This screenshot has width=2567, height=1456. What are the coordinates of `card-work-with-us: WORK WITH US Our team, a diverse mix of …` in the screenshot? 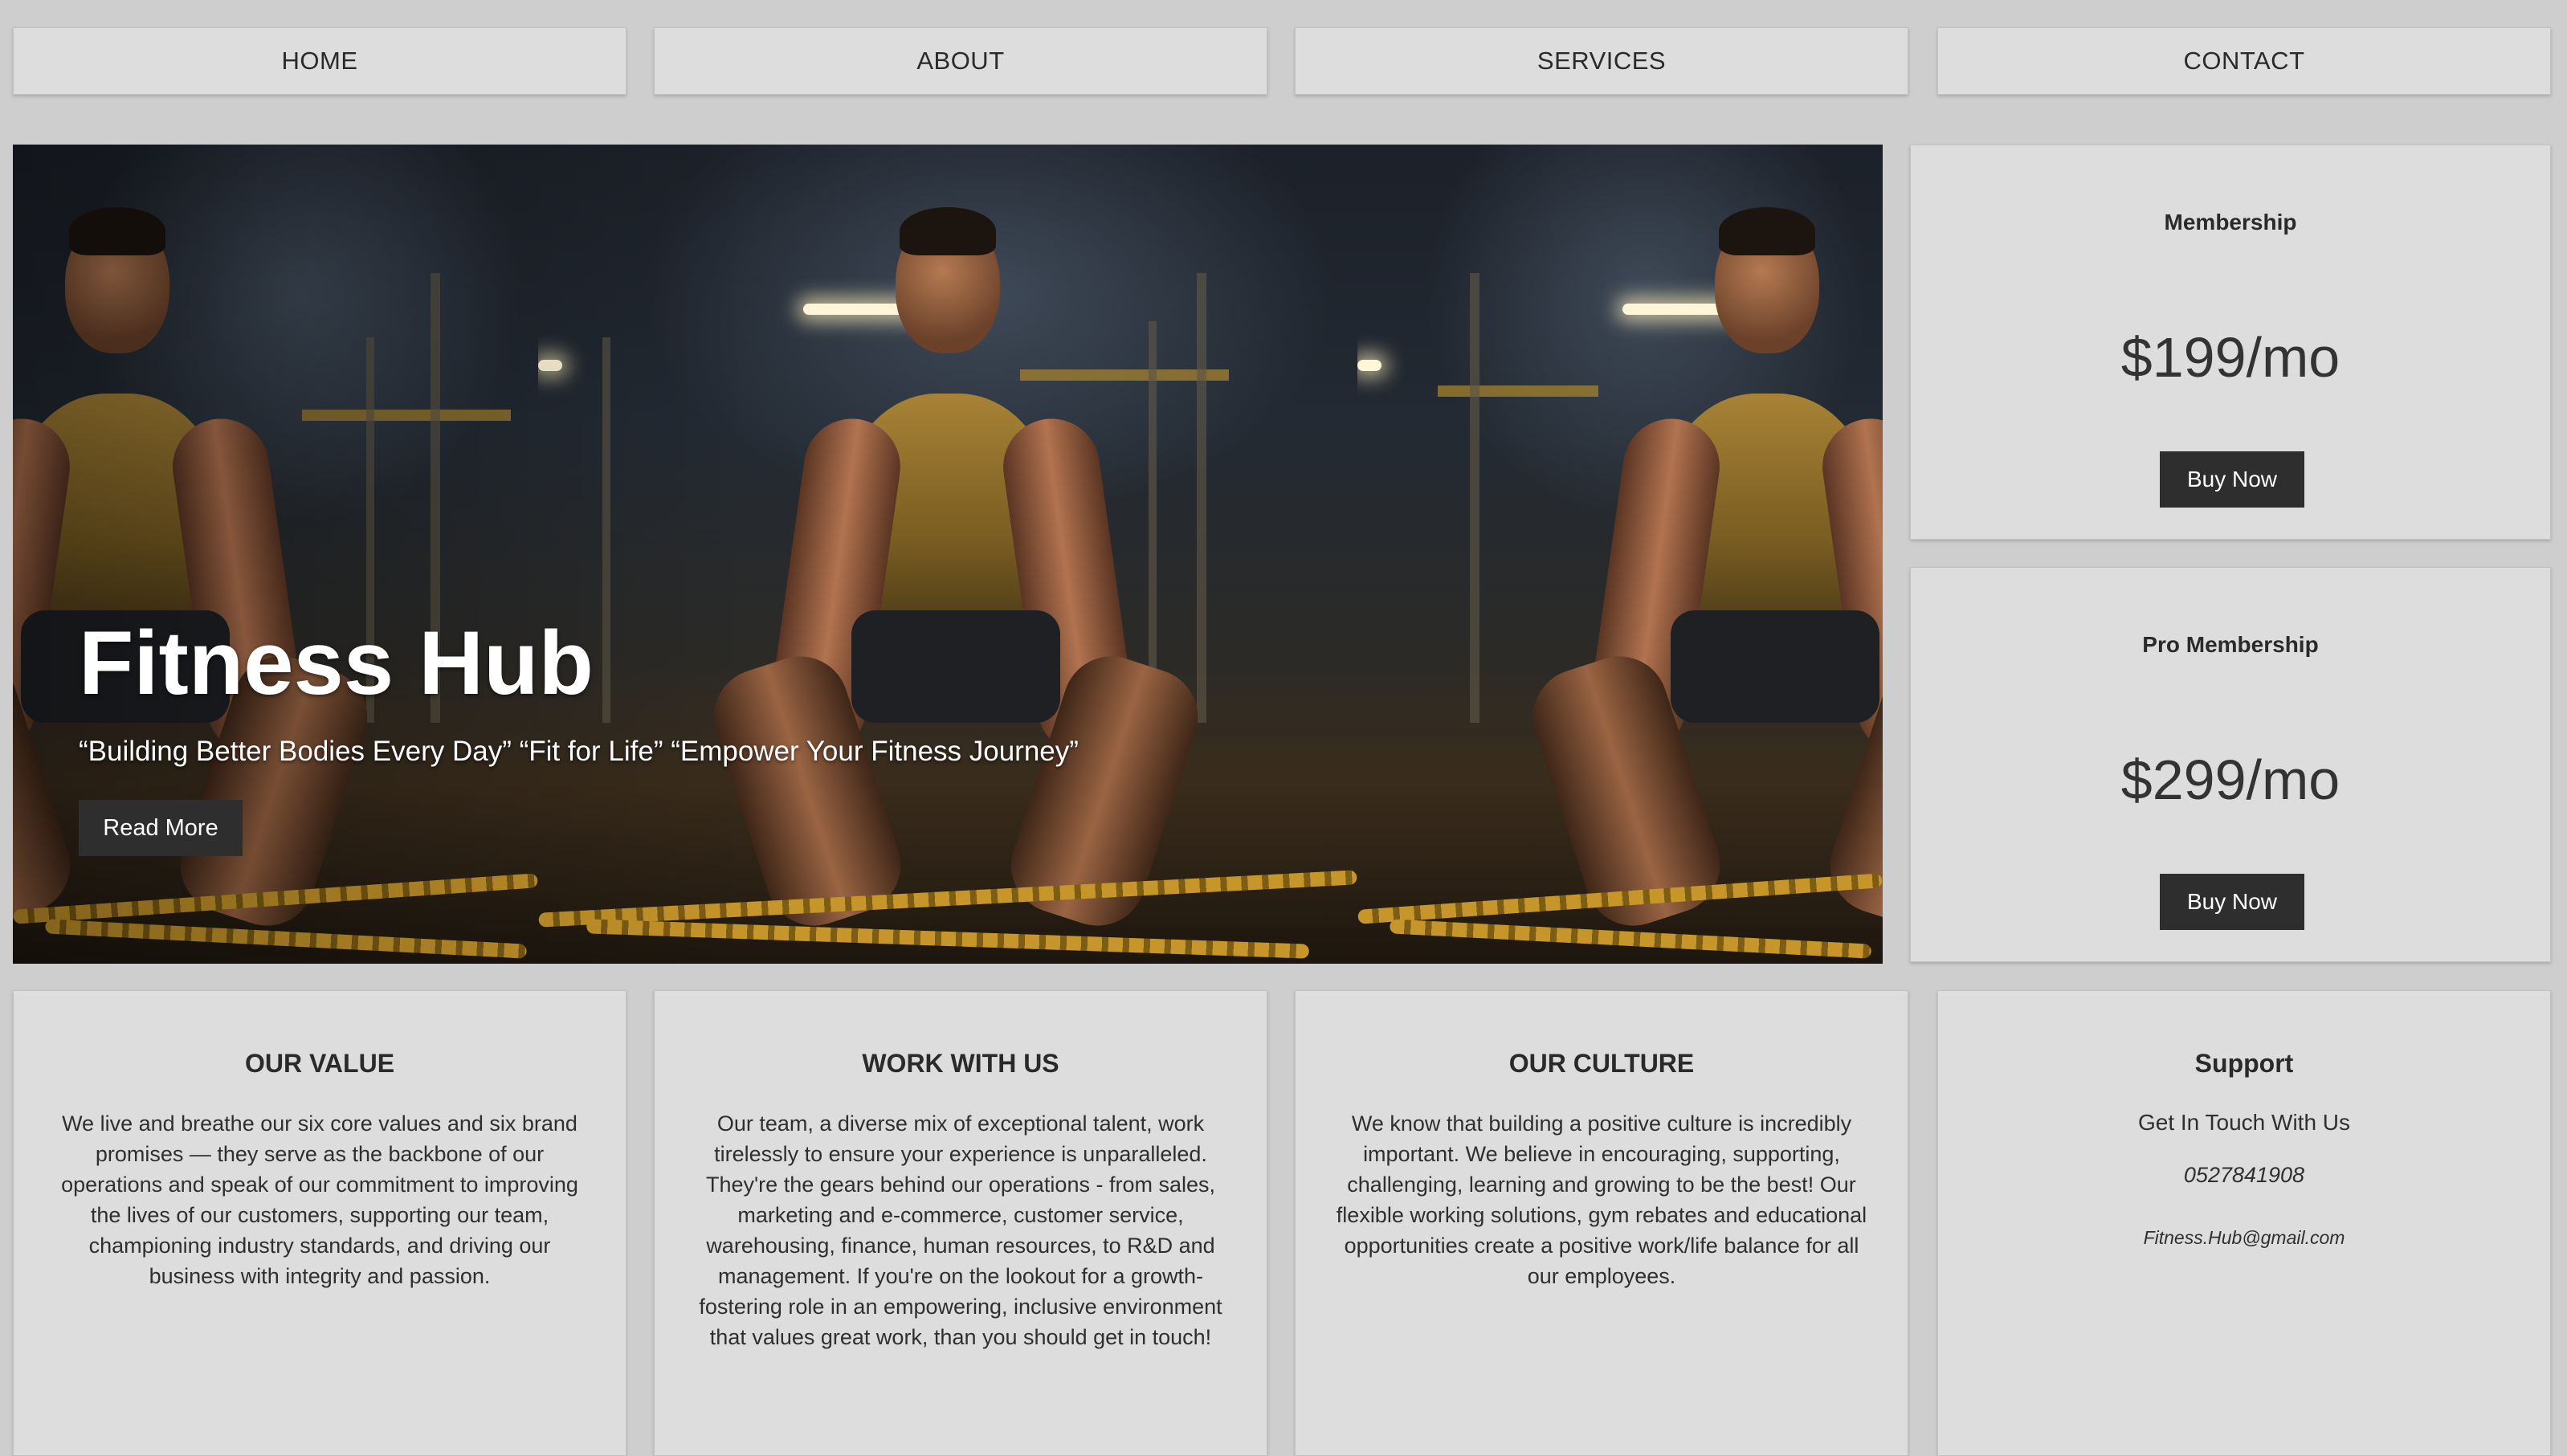 It's located at (960, 1223).